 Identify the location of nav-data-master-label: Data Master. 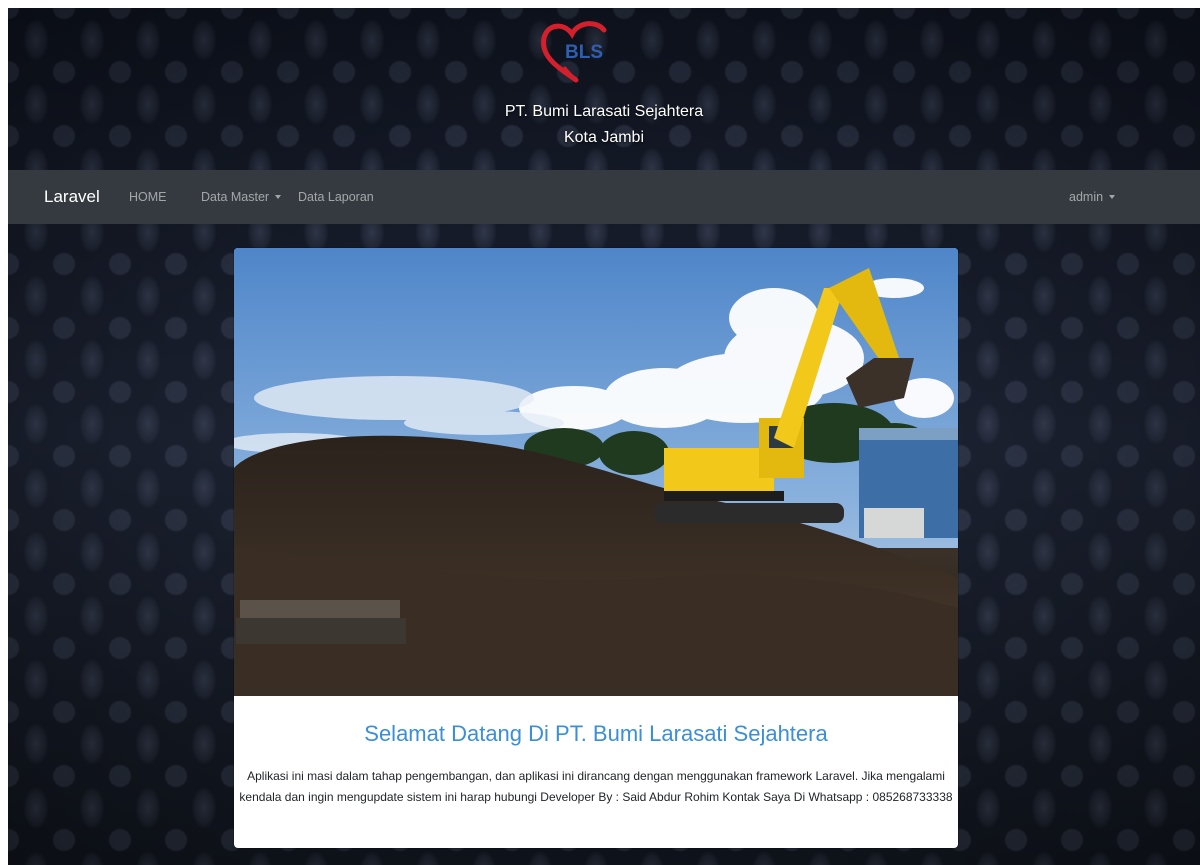
(235, 197).